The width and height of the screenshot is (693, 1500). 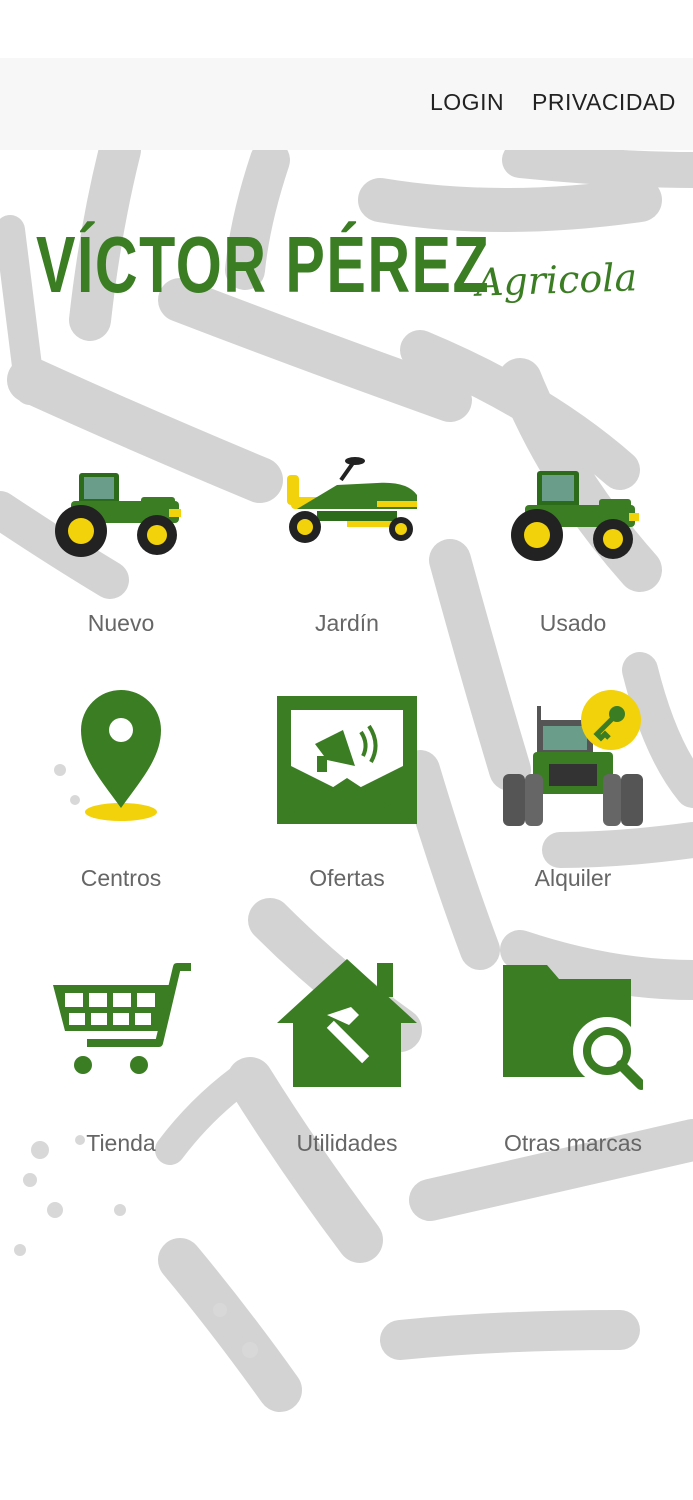 I want to click on brand-name: VÍCTOR PÉREZ, so click(x=263, y=264).